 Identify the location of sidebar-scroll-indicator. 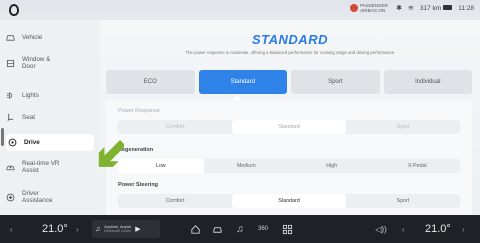
(2, 137).